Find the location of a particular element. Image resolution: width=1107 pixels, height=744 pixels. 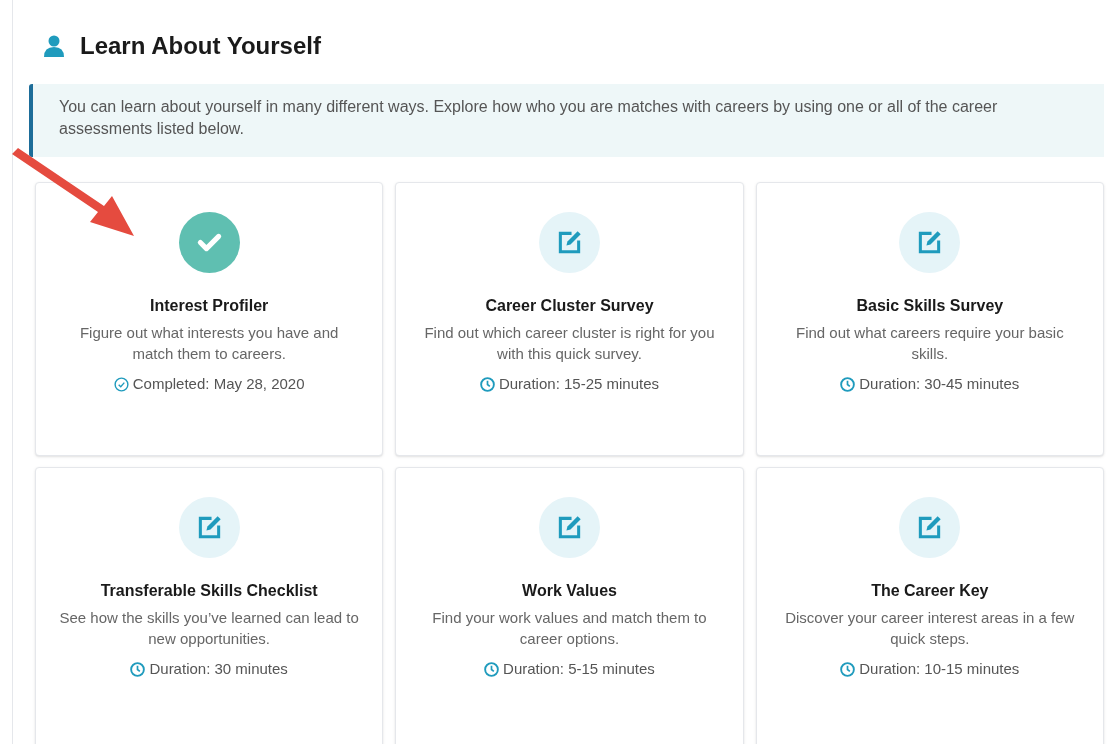

assessment-card: Basic Skills Survey Find out what careers require your basic skills. Duration: 30-45 minutes is located at coordinates (929, 319).